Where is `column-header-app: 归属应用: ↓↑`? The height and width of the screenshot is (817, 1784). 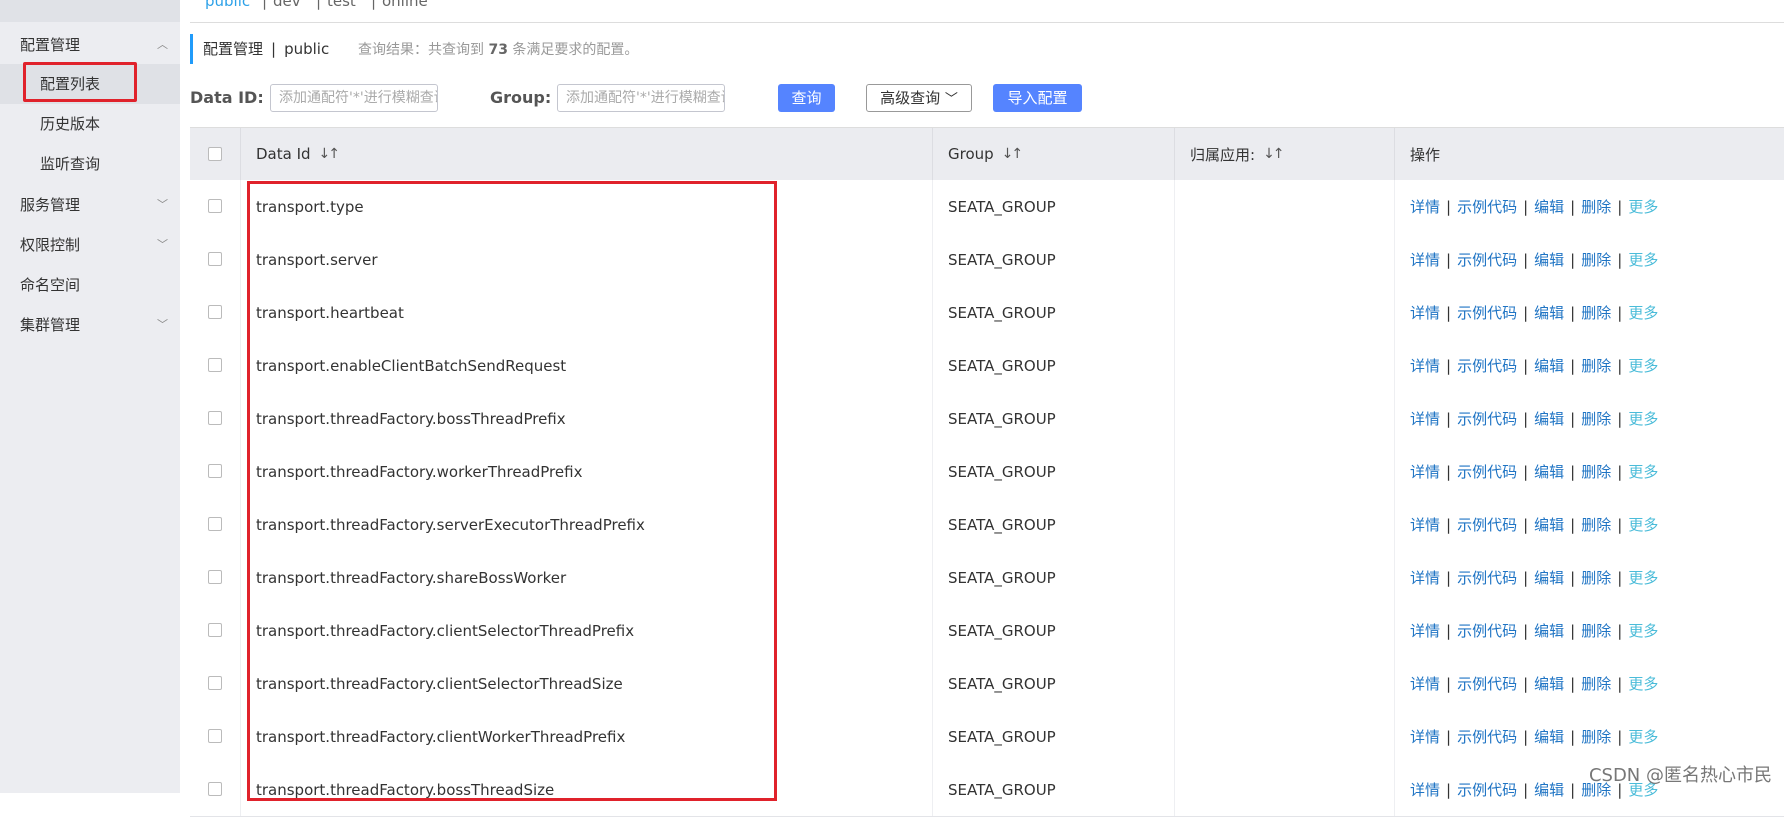 column-header-app: 归属应用: ↓↑ is located at coordinates (1284, 154).